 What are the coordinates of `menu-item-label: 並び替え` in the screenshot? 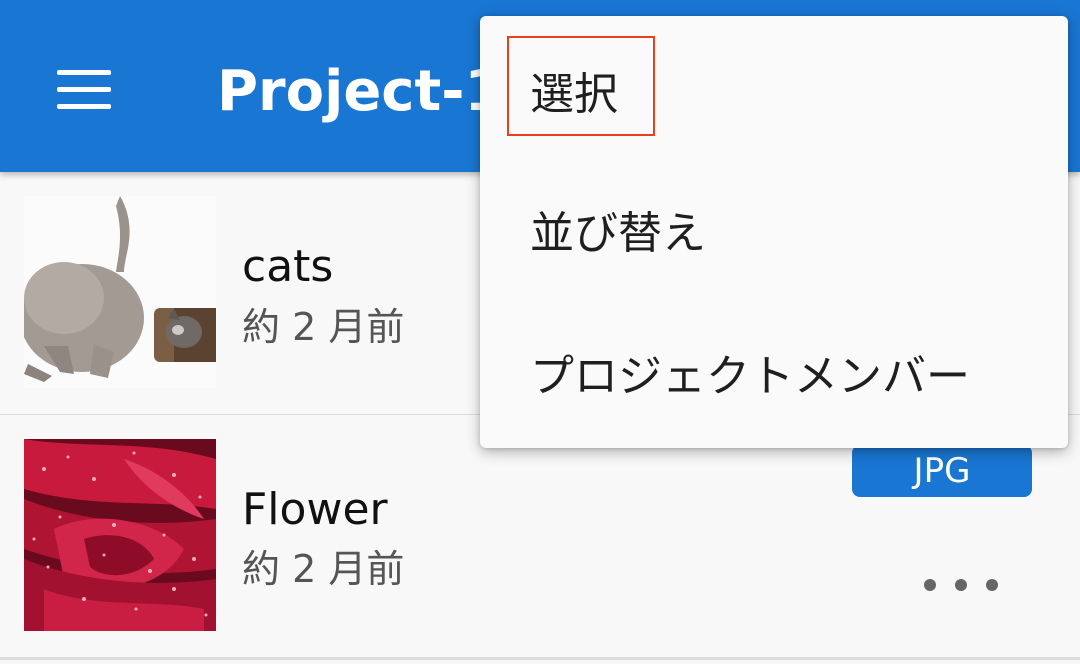 It's located at (618, 233).